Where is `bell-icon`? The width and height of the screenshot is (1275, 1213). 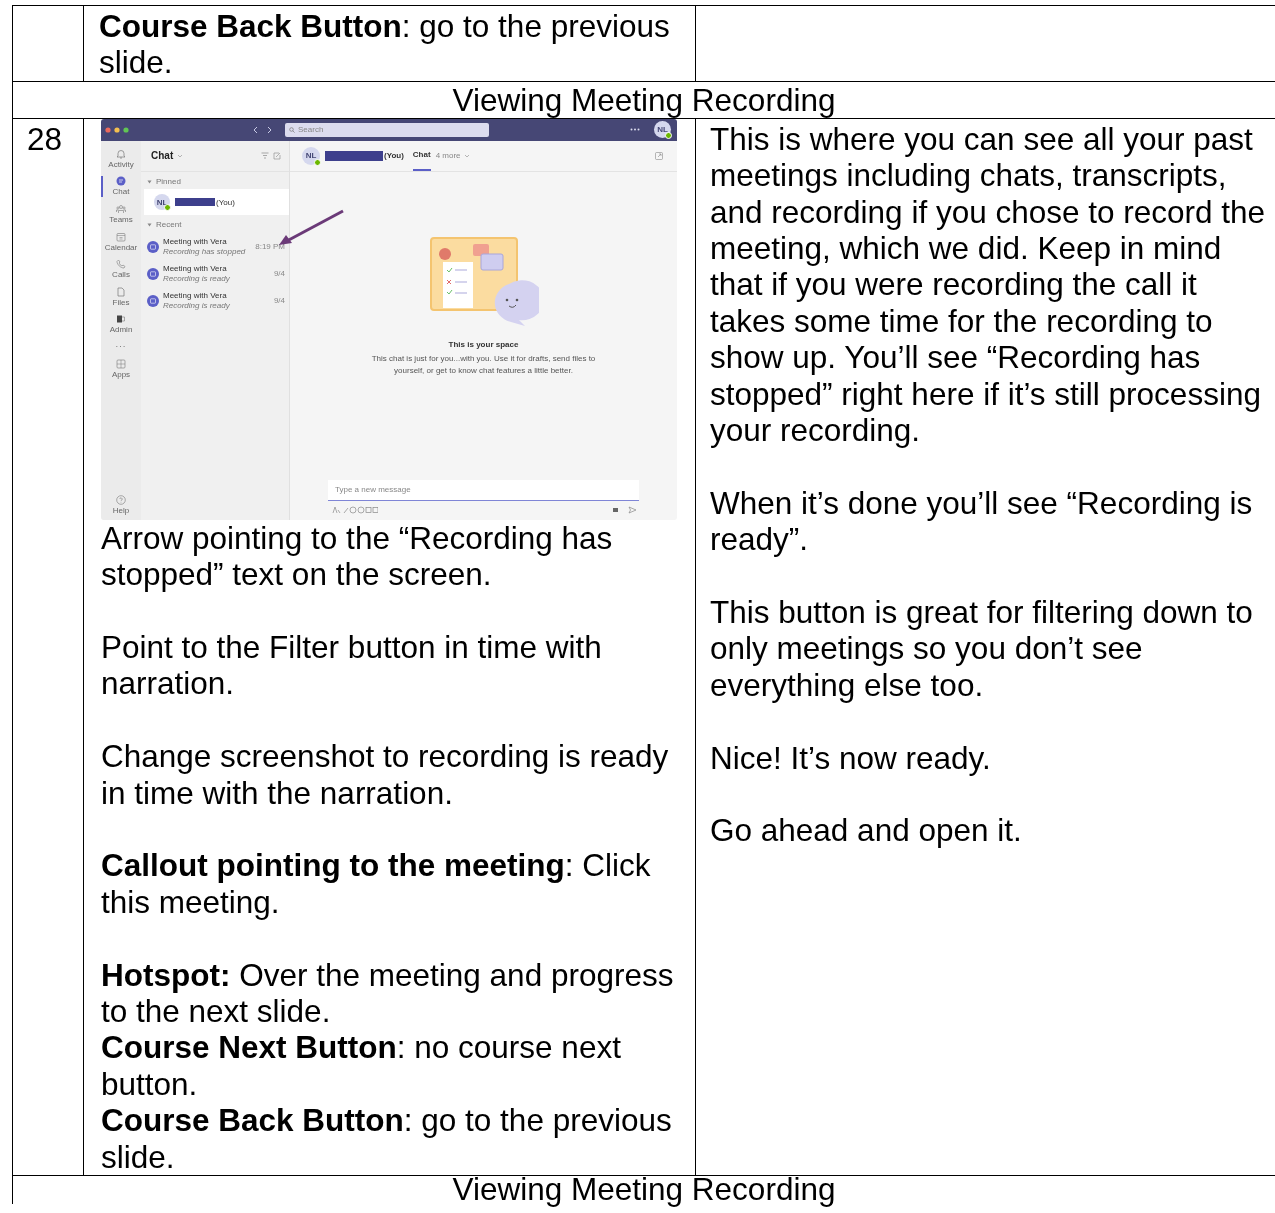
bell-icon is located at coordinates (121, 153).